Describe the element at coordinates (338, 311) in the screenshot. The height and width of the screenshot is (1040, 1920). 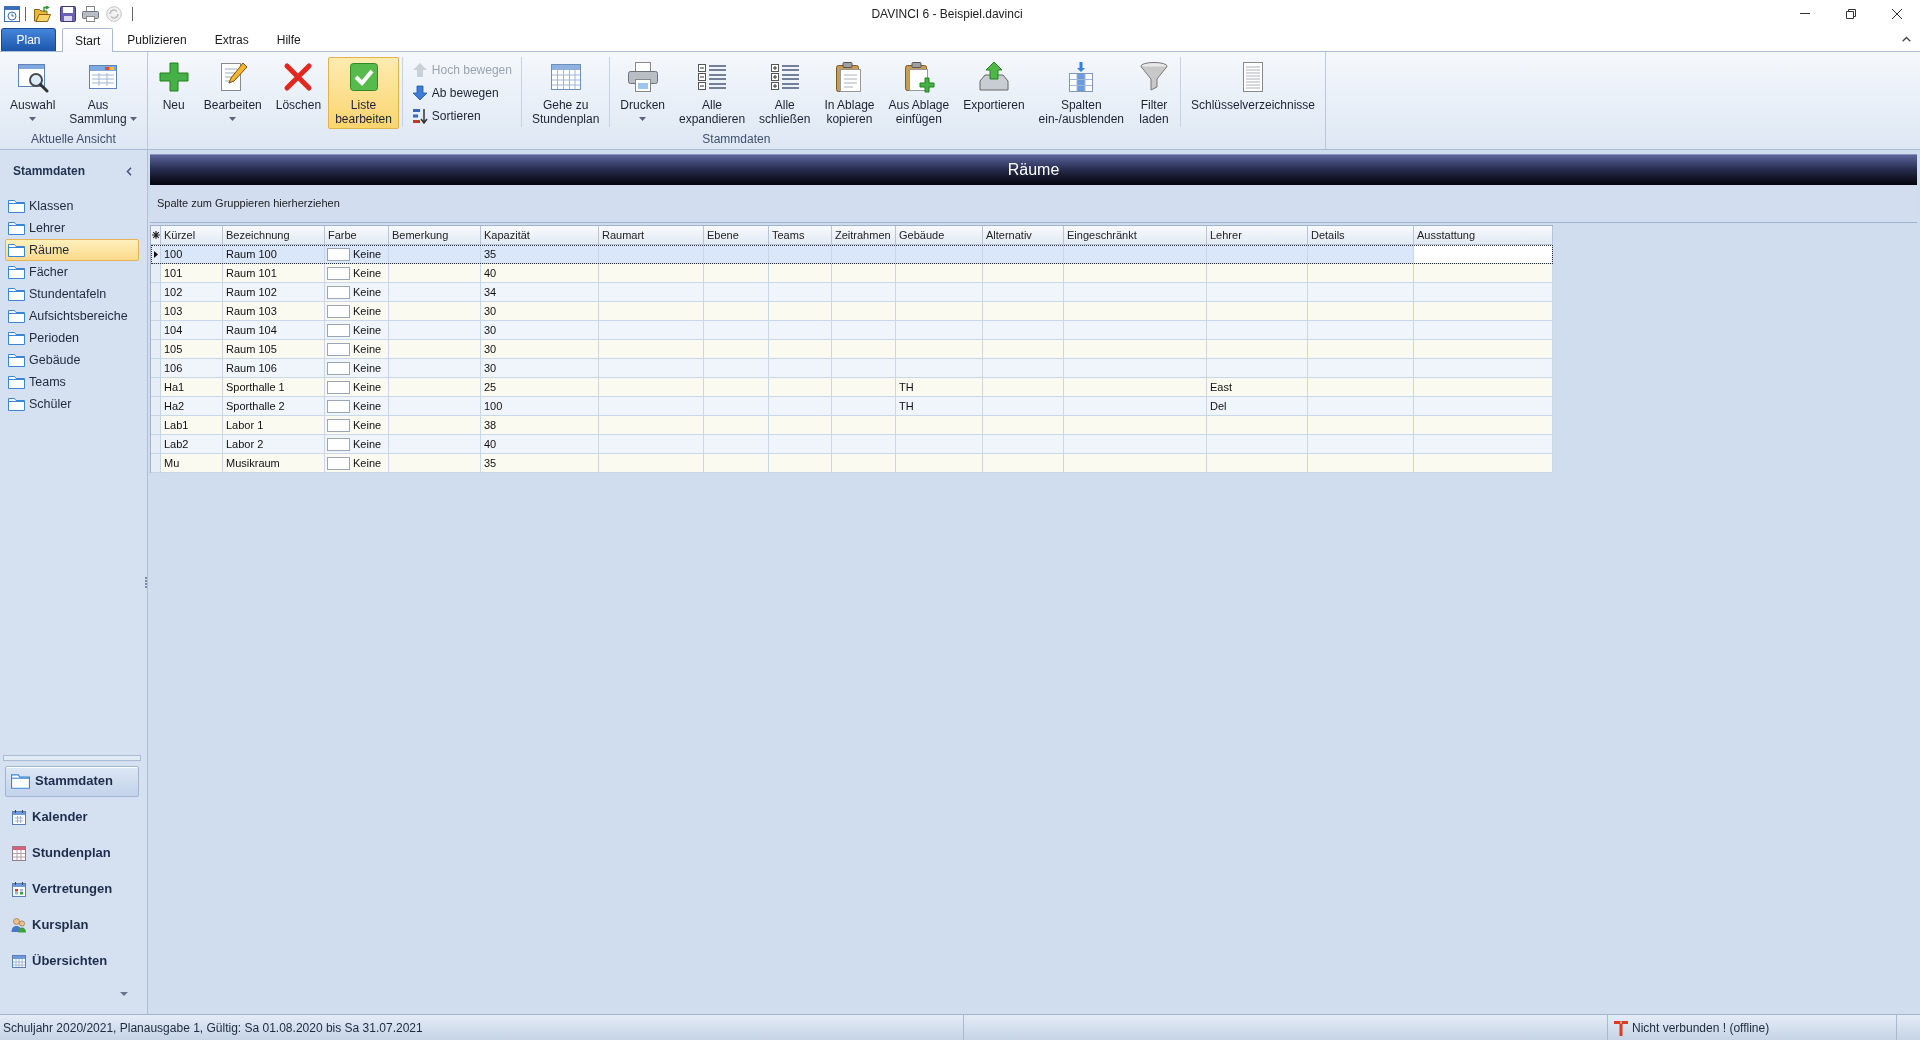
I see `color-swatch-icon` at that location.